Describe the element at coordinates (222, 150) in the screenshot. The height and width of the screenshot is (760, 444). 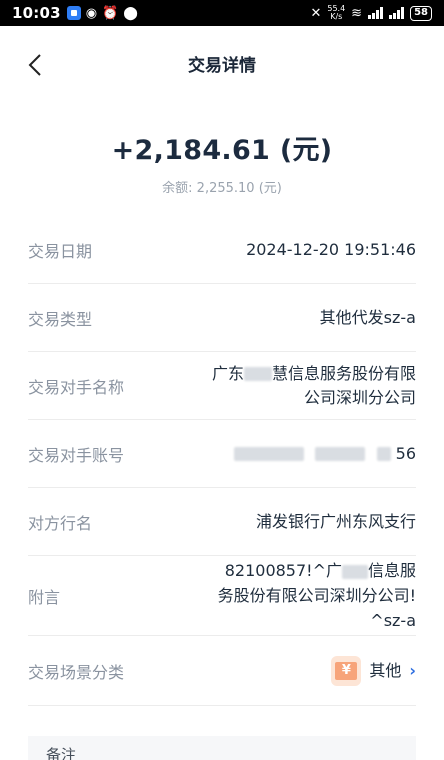
I see `transaction-amount: +2,184.61 (元)` at that location.